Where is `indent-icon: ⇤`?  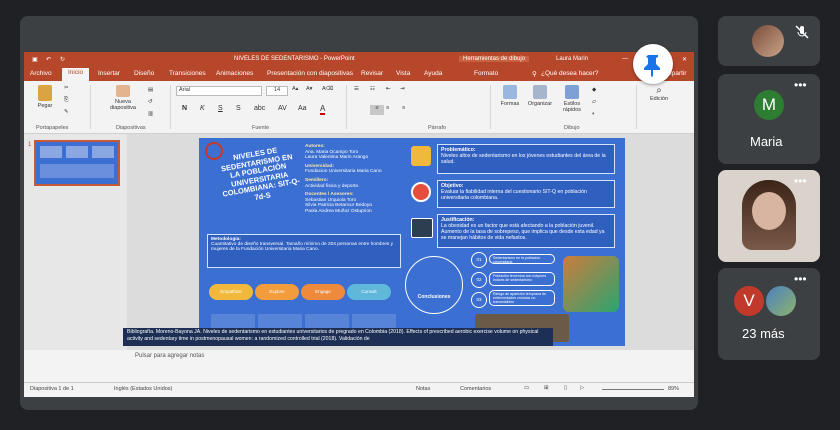
indent-icon: ⇤ is located at coordinates (388, 89).